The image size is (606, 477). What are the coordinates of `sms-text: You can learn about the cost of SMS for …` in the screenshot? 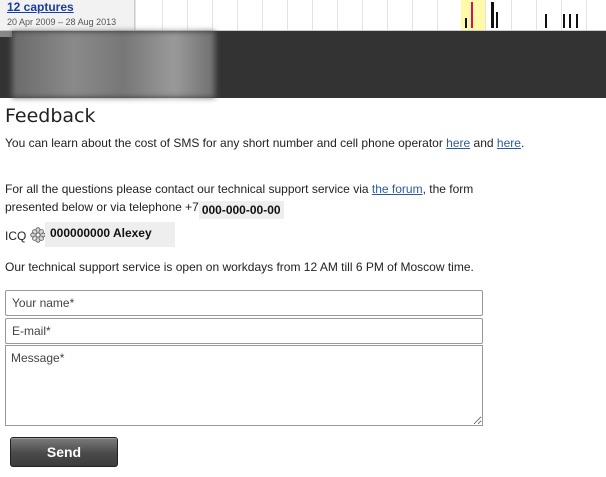 It's located at (226, 143).